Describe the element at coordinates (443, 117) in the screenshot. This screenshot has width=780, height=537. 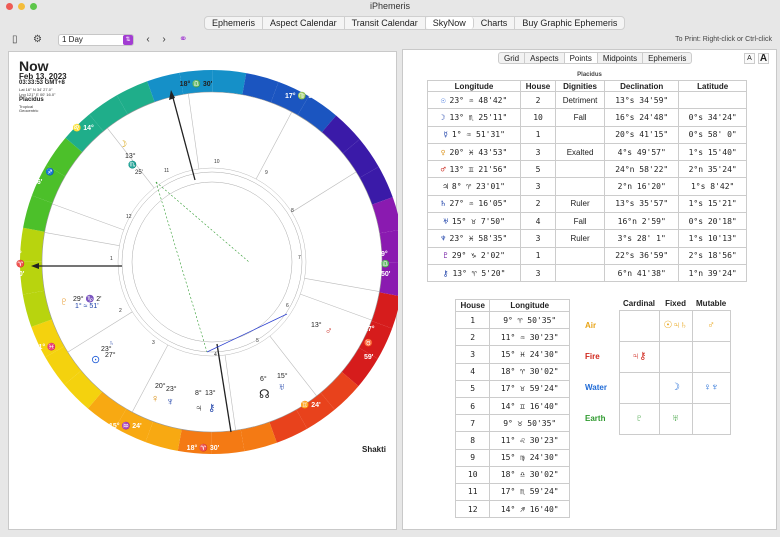
I see `planet-icon: ☽` at that location.